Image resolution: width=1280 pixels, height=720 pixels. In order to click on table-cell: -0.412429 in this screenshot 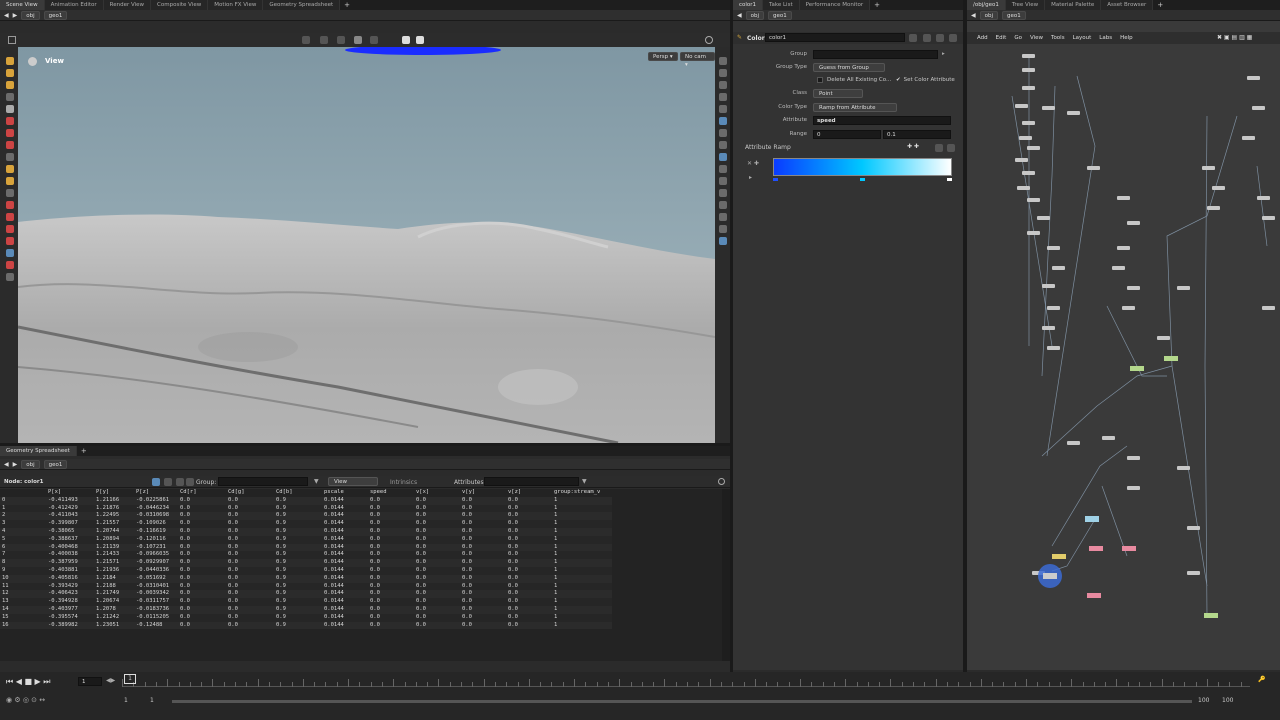, I will do `click(70, 509)`.